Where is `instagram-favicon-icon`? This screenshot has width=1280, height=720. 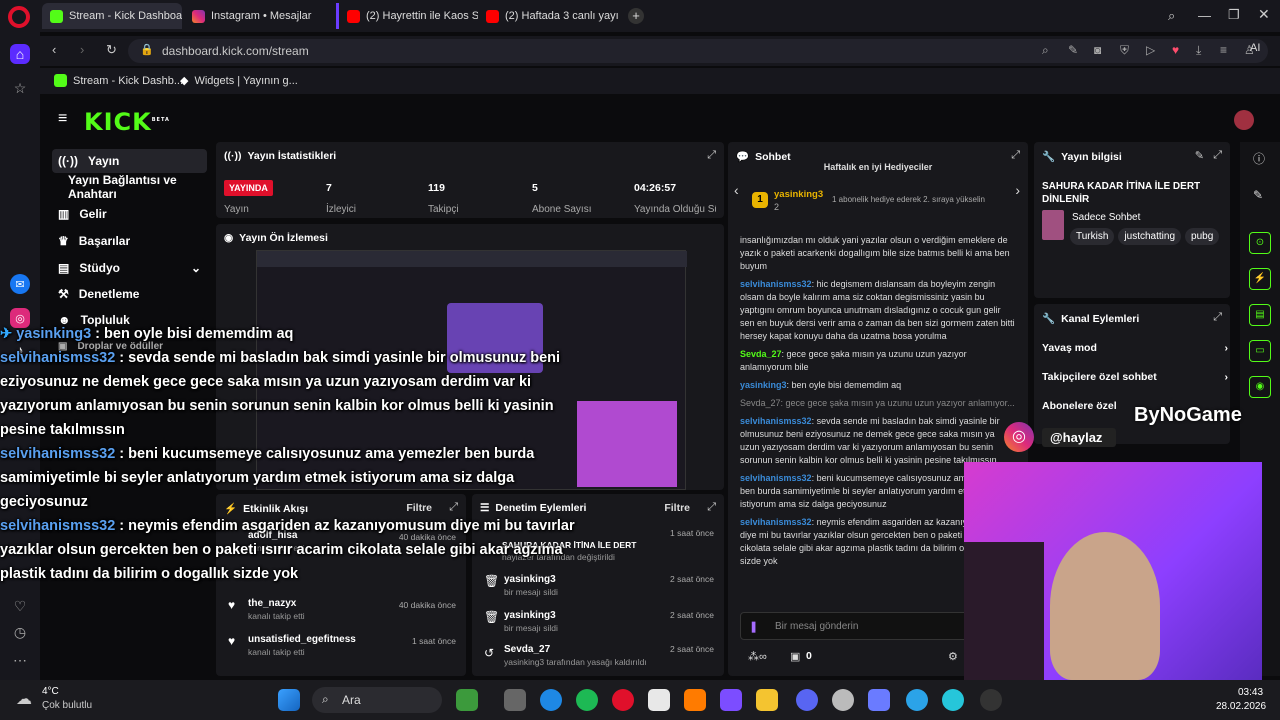
instagram-favicon-icon is located at coordinates (198, 16).